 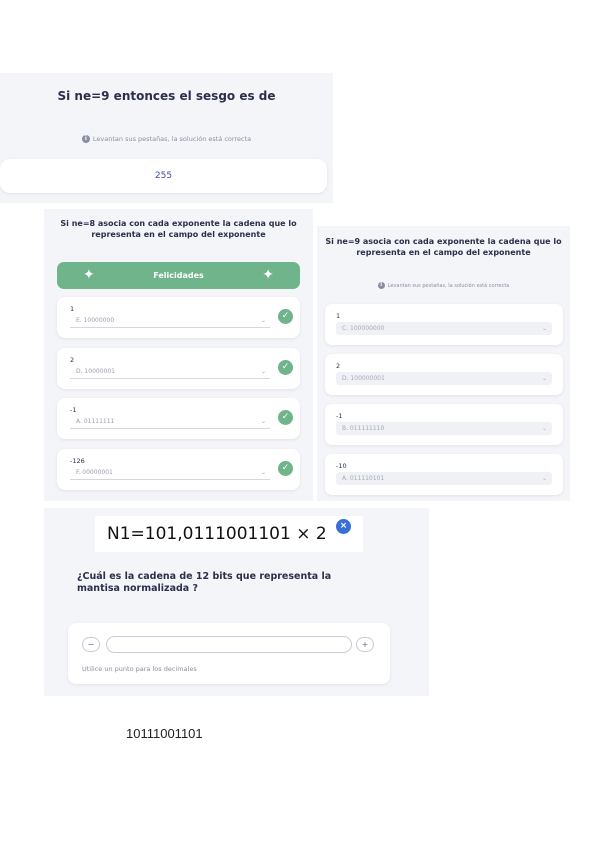 What do you see at coordinates (363, 328) in the screenshot?
I see `select-value: C. 100000000` at bounding box center [363, 328].